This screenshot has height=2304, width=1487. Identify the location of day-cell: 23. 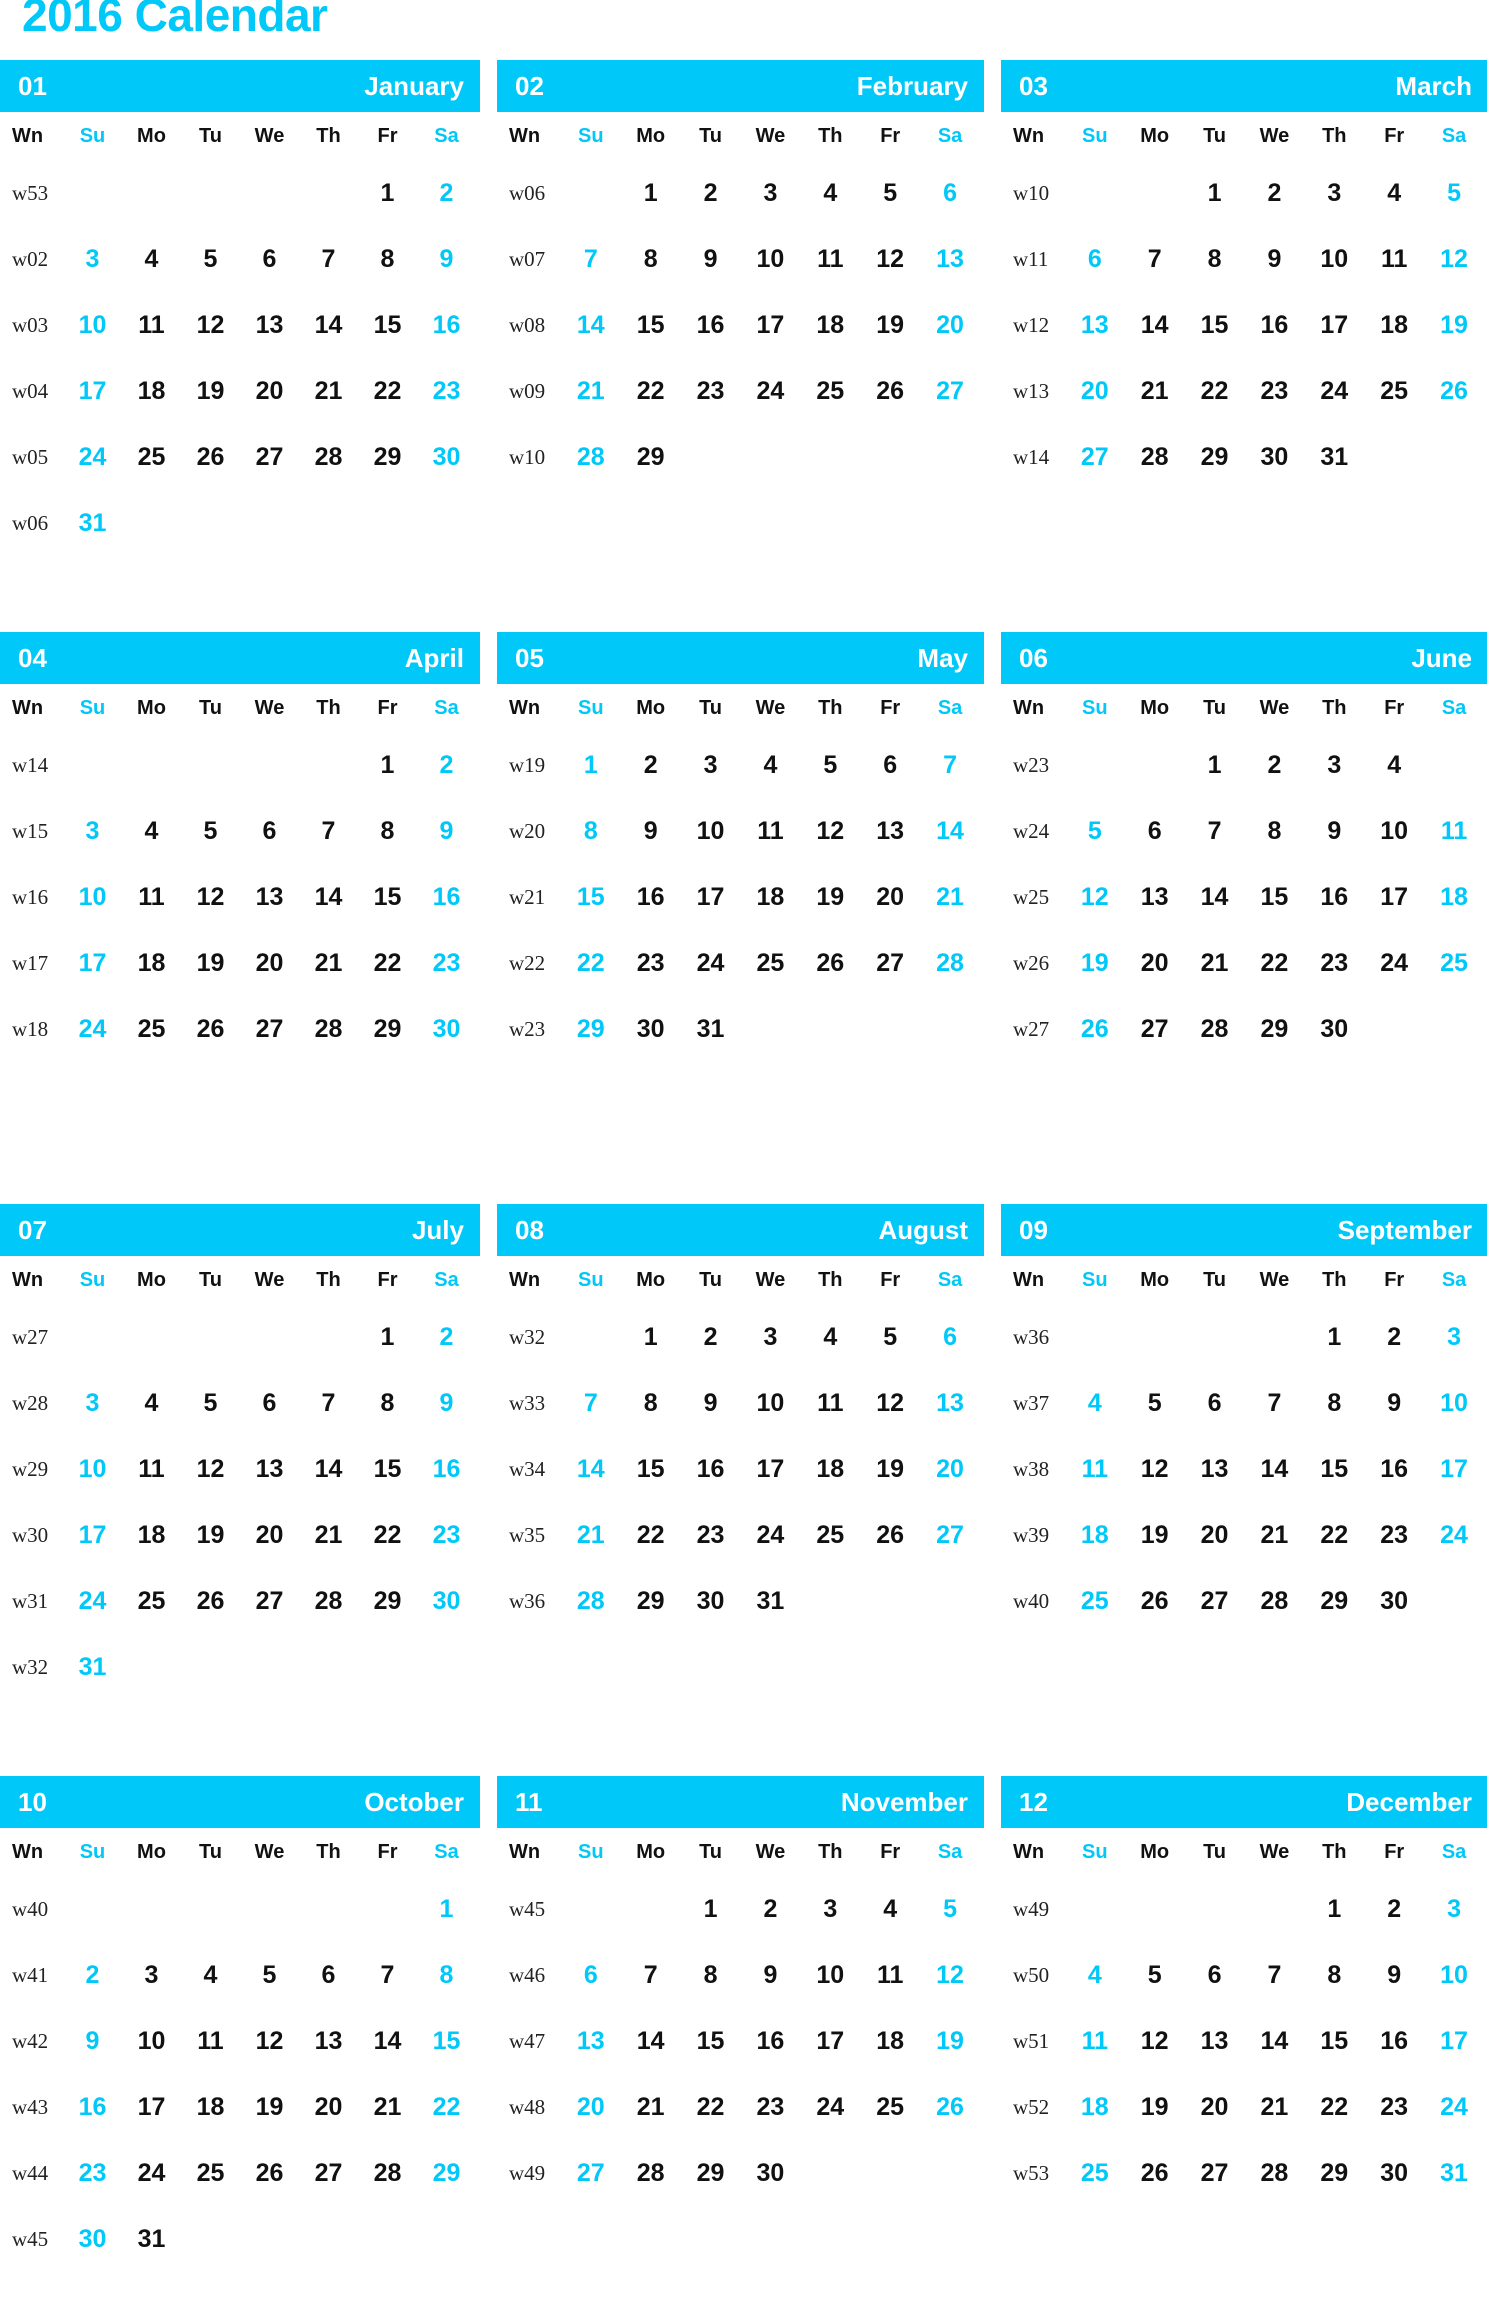
(771, 2107).